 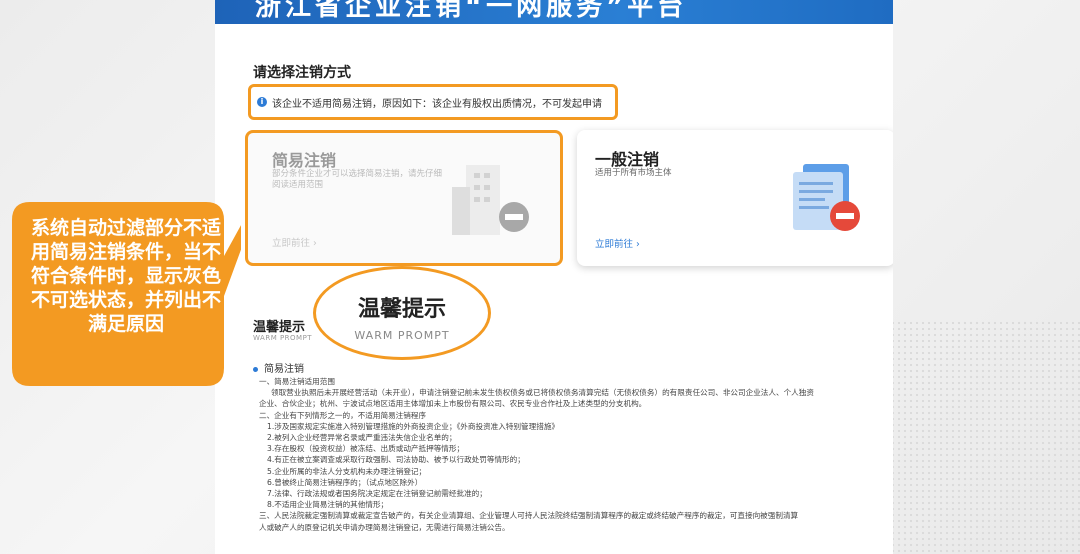 I want to click on simple-card-title: 简易注销, so click(x=304, y=160).